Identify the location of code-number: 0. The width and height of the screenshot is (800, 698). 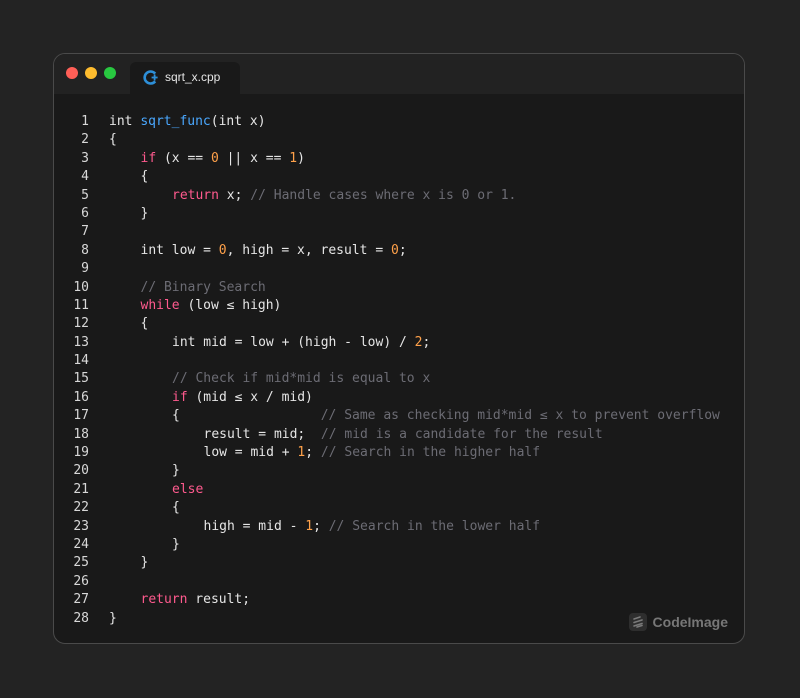
(394, 250).